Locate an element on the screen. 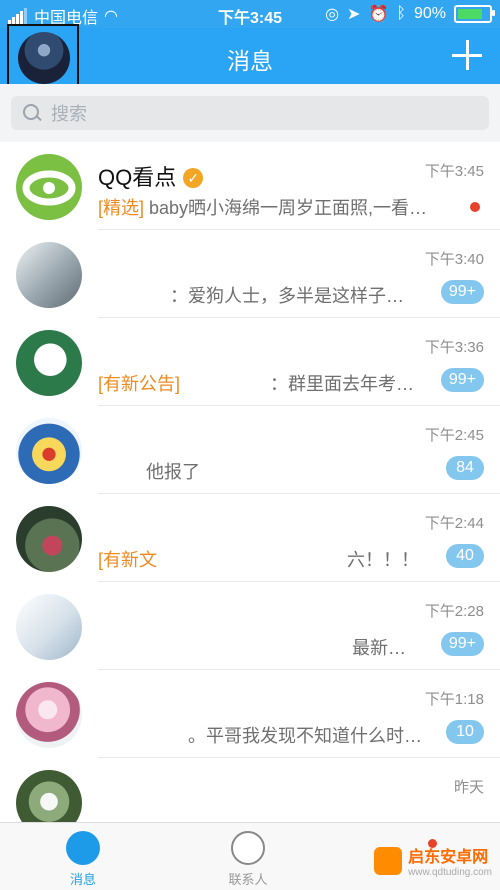  tab-contacts: 联系人 is located at coordinates (248, 859).